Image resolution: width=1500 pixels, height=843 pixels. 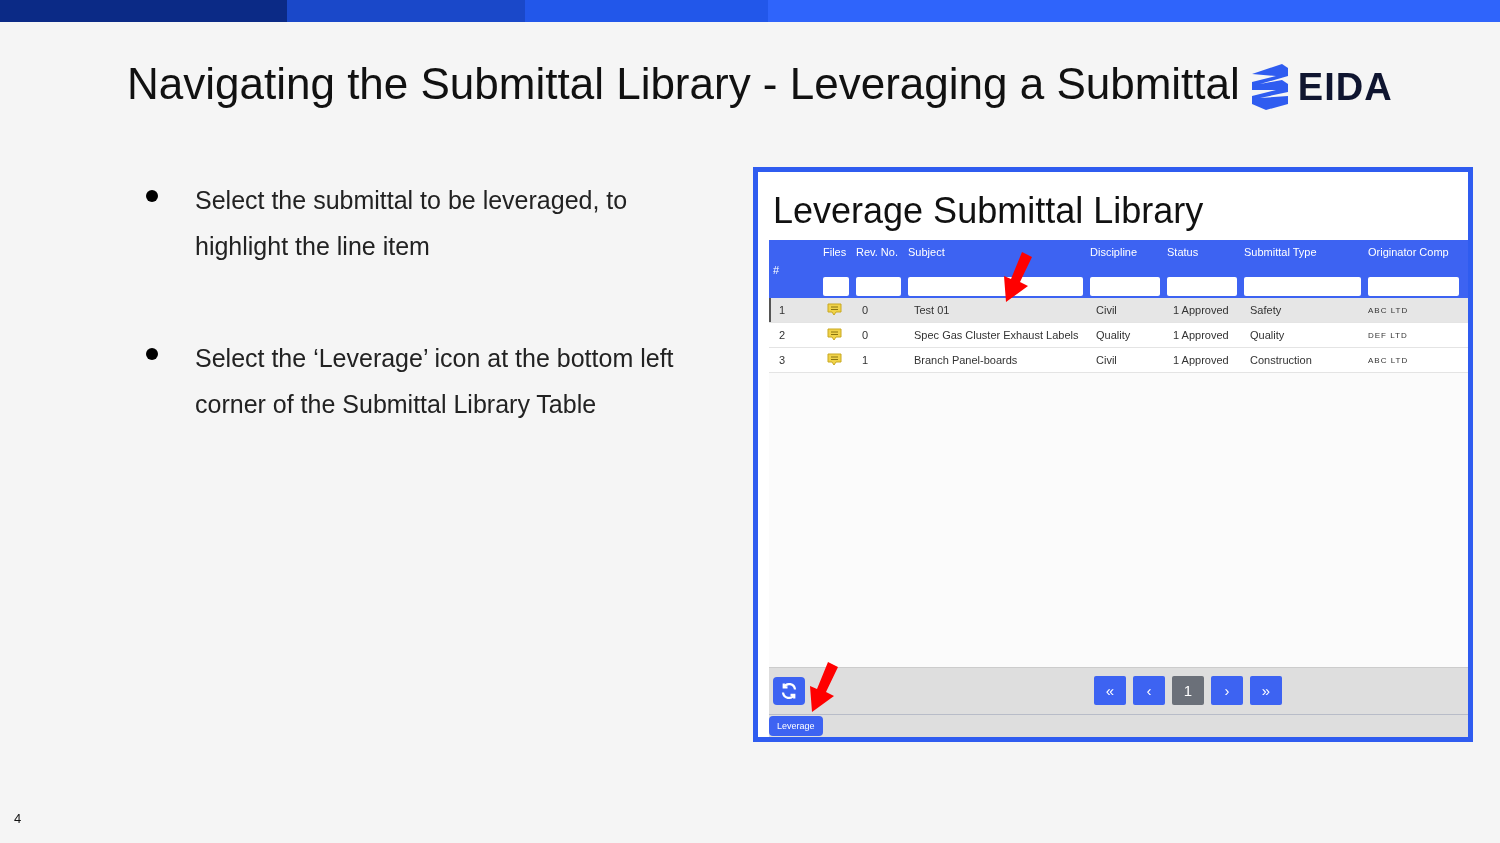 What do you see at coordinates (782, 335) in the screenshot?
I see `table-cell-text: 2` at bounding box center [782, 335].